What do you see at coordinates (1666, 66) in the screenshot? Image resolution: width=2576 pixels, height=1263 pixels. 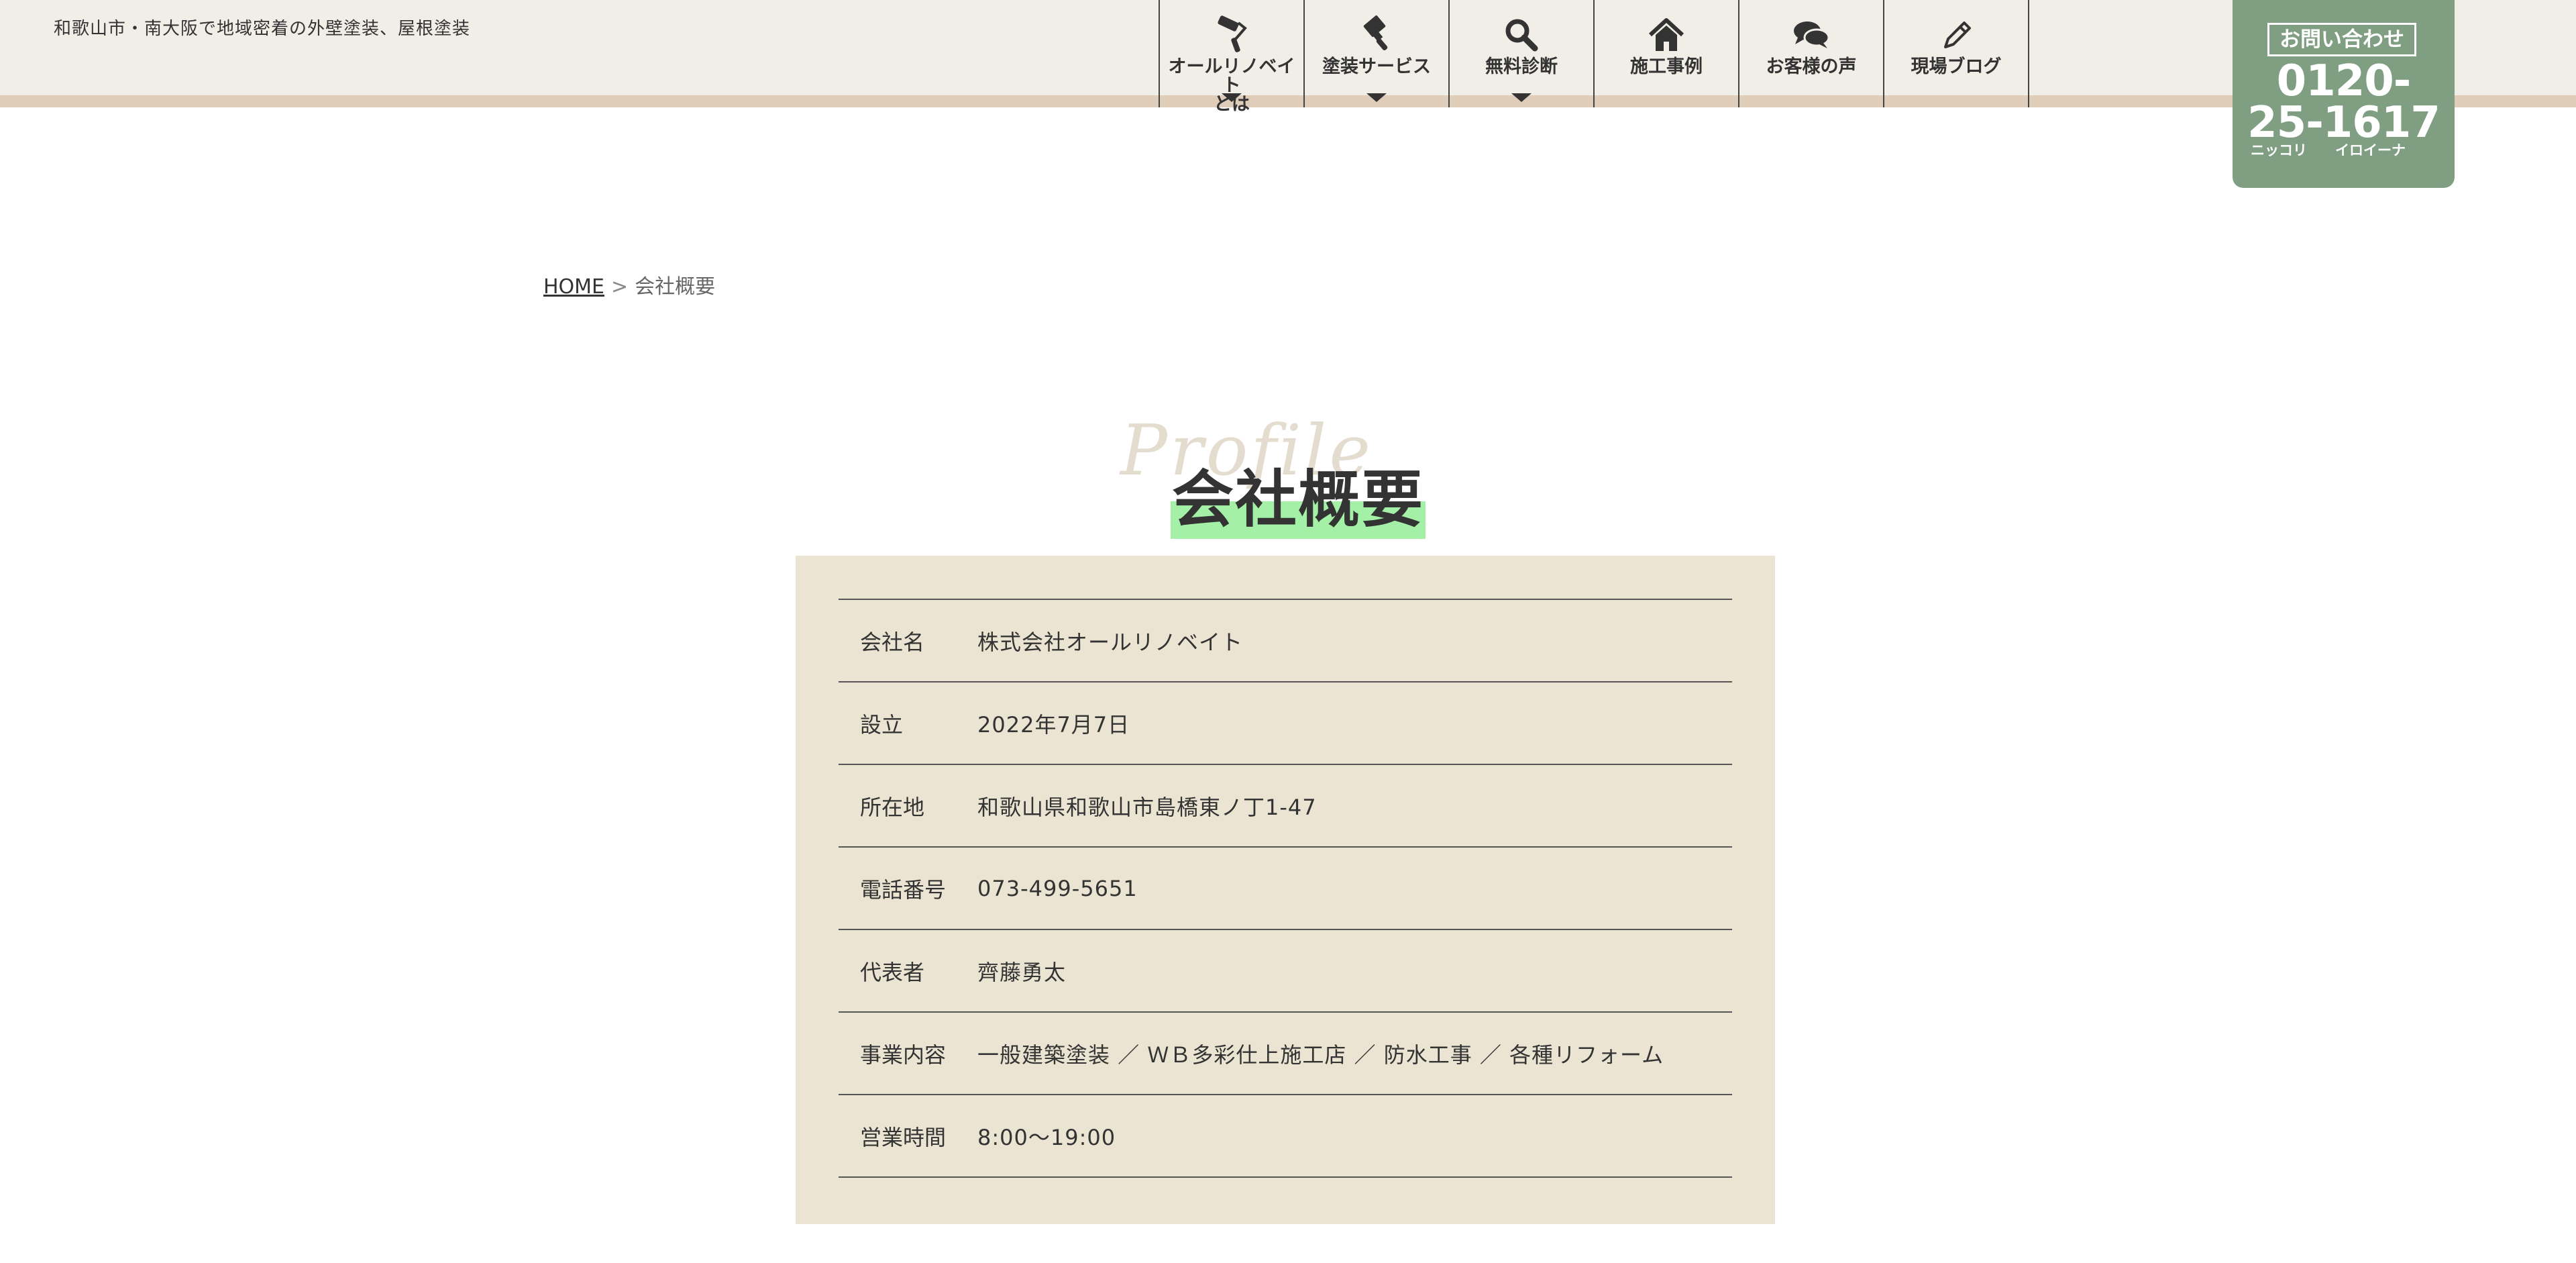 I see `nav-label: 施工事例` at bounding box center [1666, 66].